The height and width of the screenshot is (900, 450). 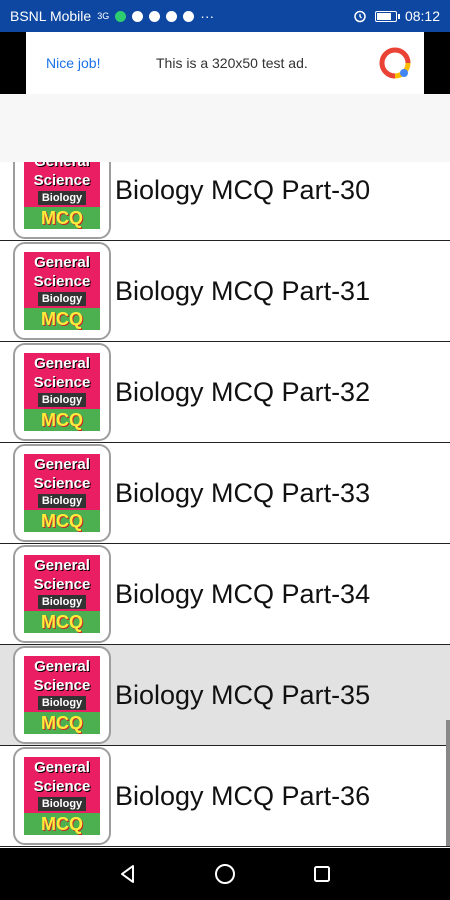 I want to click on back-triangle-icon, so click(x=128, y=874).